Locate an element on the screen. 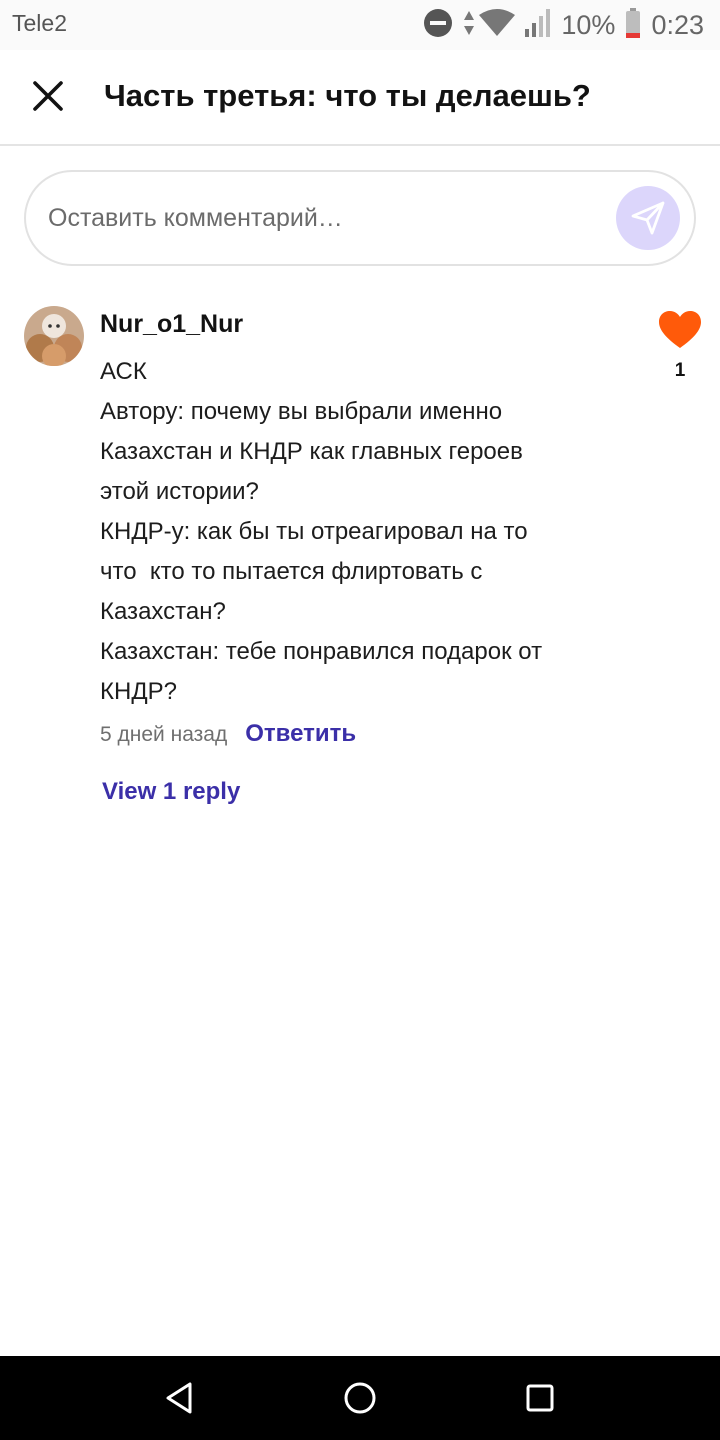  like-count: 1 is located at coordinates (680, 370).